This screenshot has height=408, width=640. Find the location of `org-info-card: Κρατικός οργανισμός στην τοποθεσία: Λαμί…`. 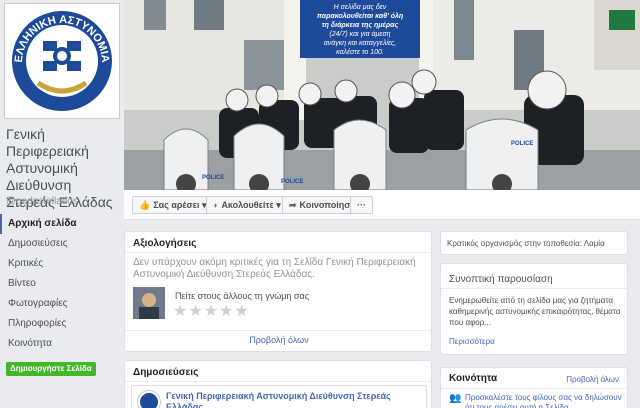

org-info-card: Κρατικός οργανισμός στην τοποθεσία: Λαμί… is located at coordinates (534, 243).